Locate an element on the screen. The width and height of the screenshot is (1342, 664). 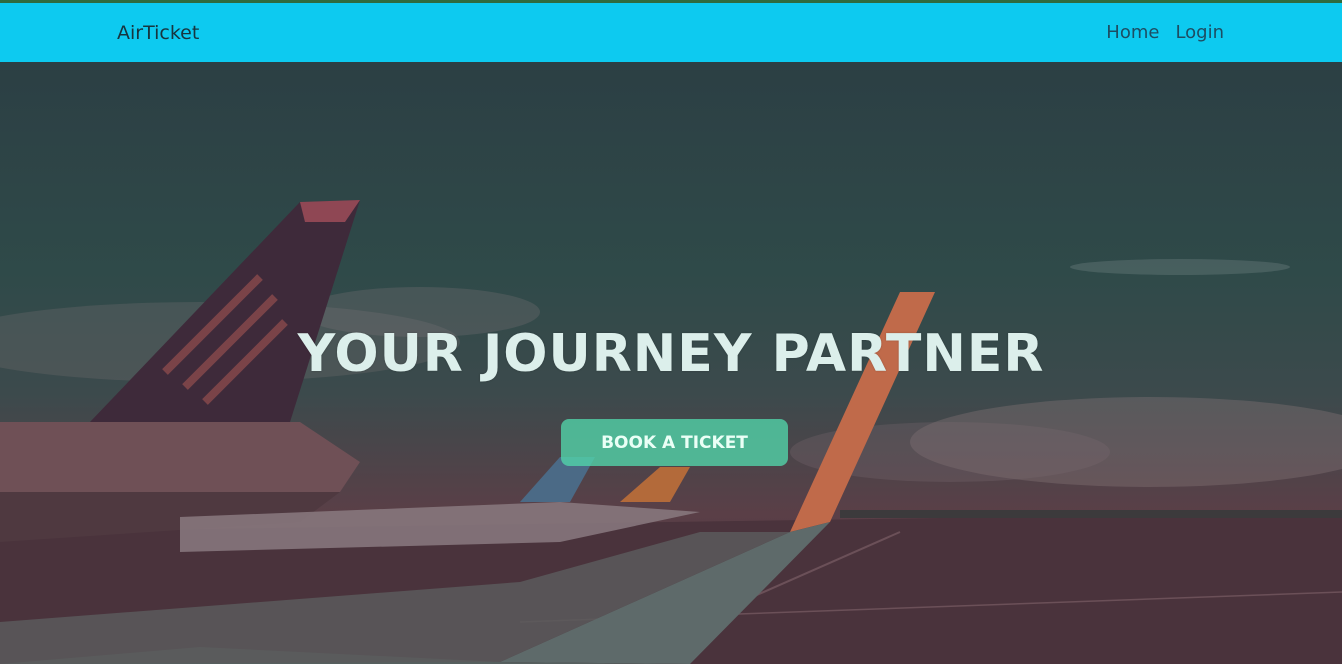
book-ticket-button: BOOK A TICKET is located at coordinates (674, 442).